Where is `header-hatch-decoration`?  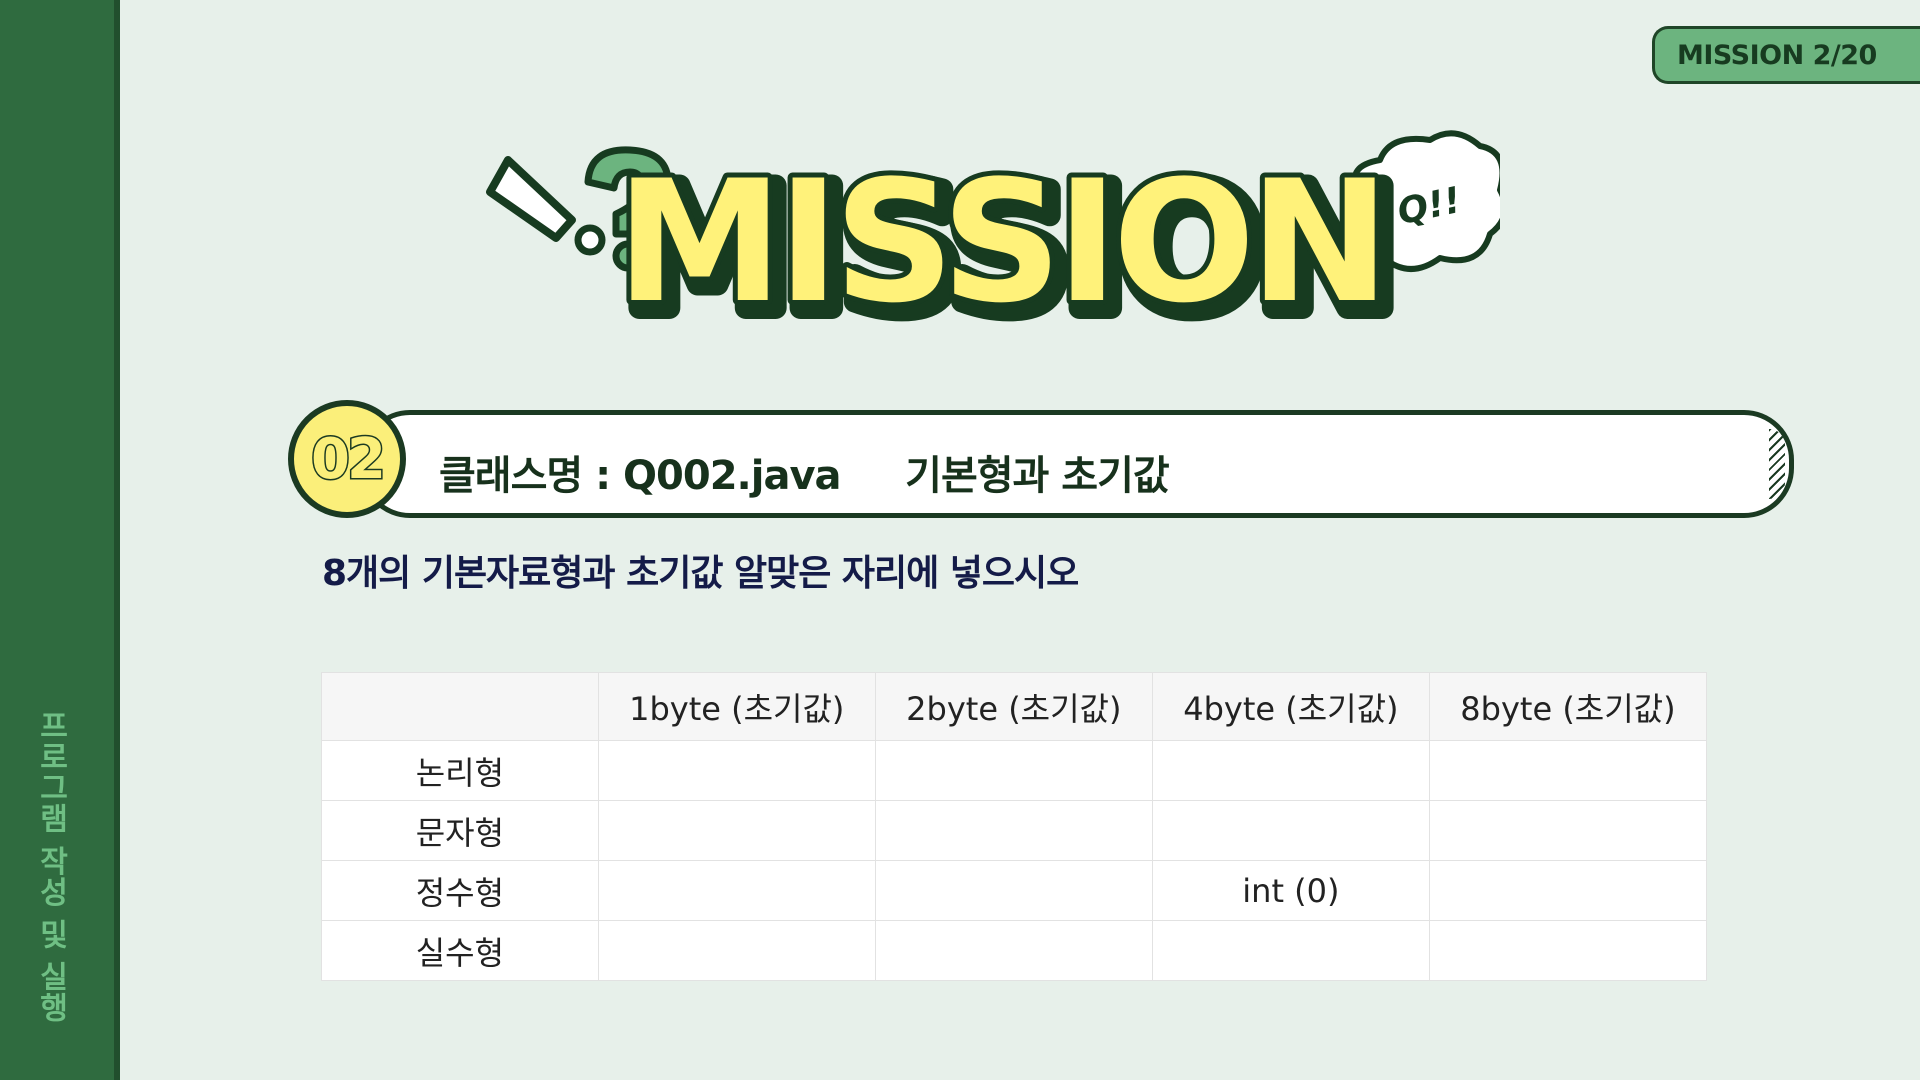
header-hatch-decoration is located at coordinates (1777, 464).